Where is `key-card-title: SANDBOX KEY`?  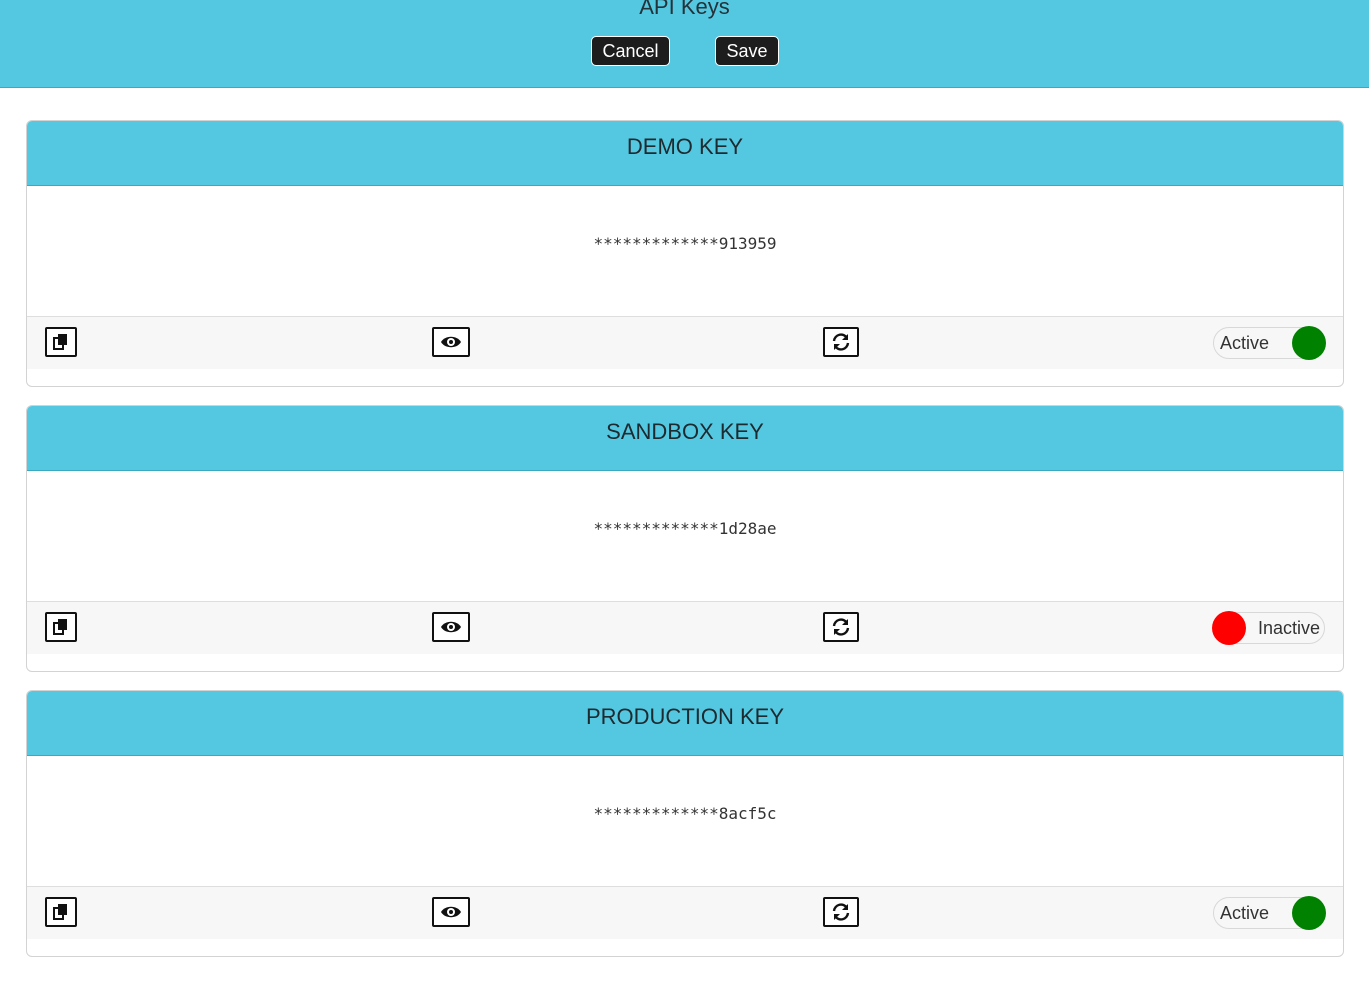
key-card-title: SANDBOX KEY is located at coordinates (685, 438).